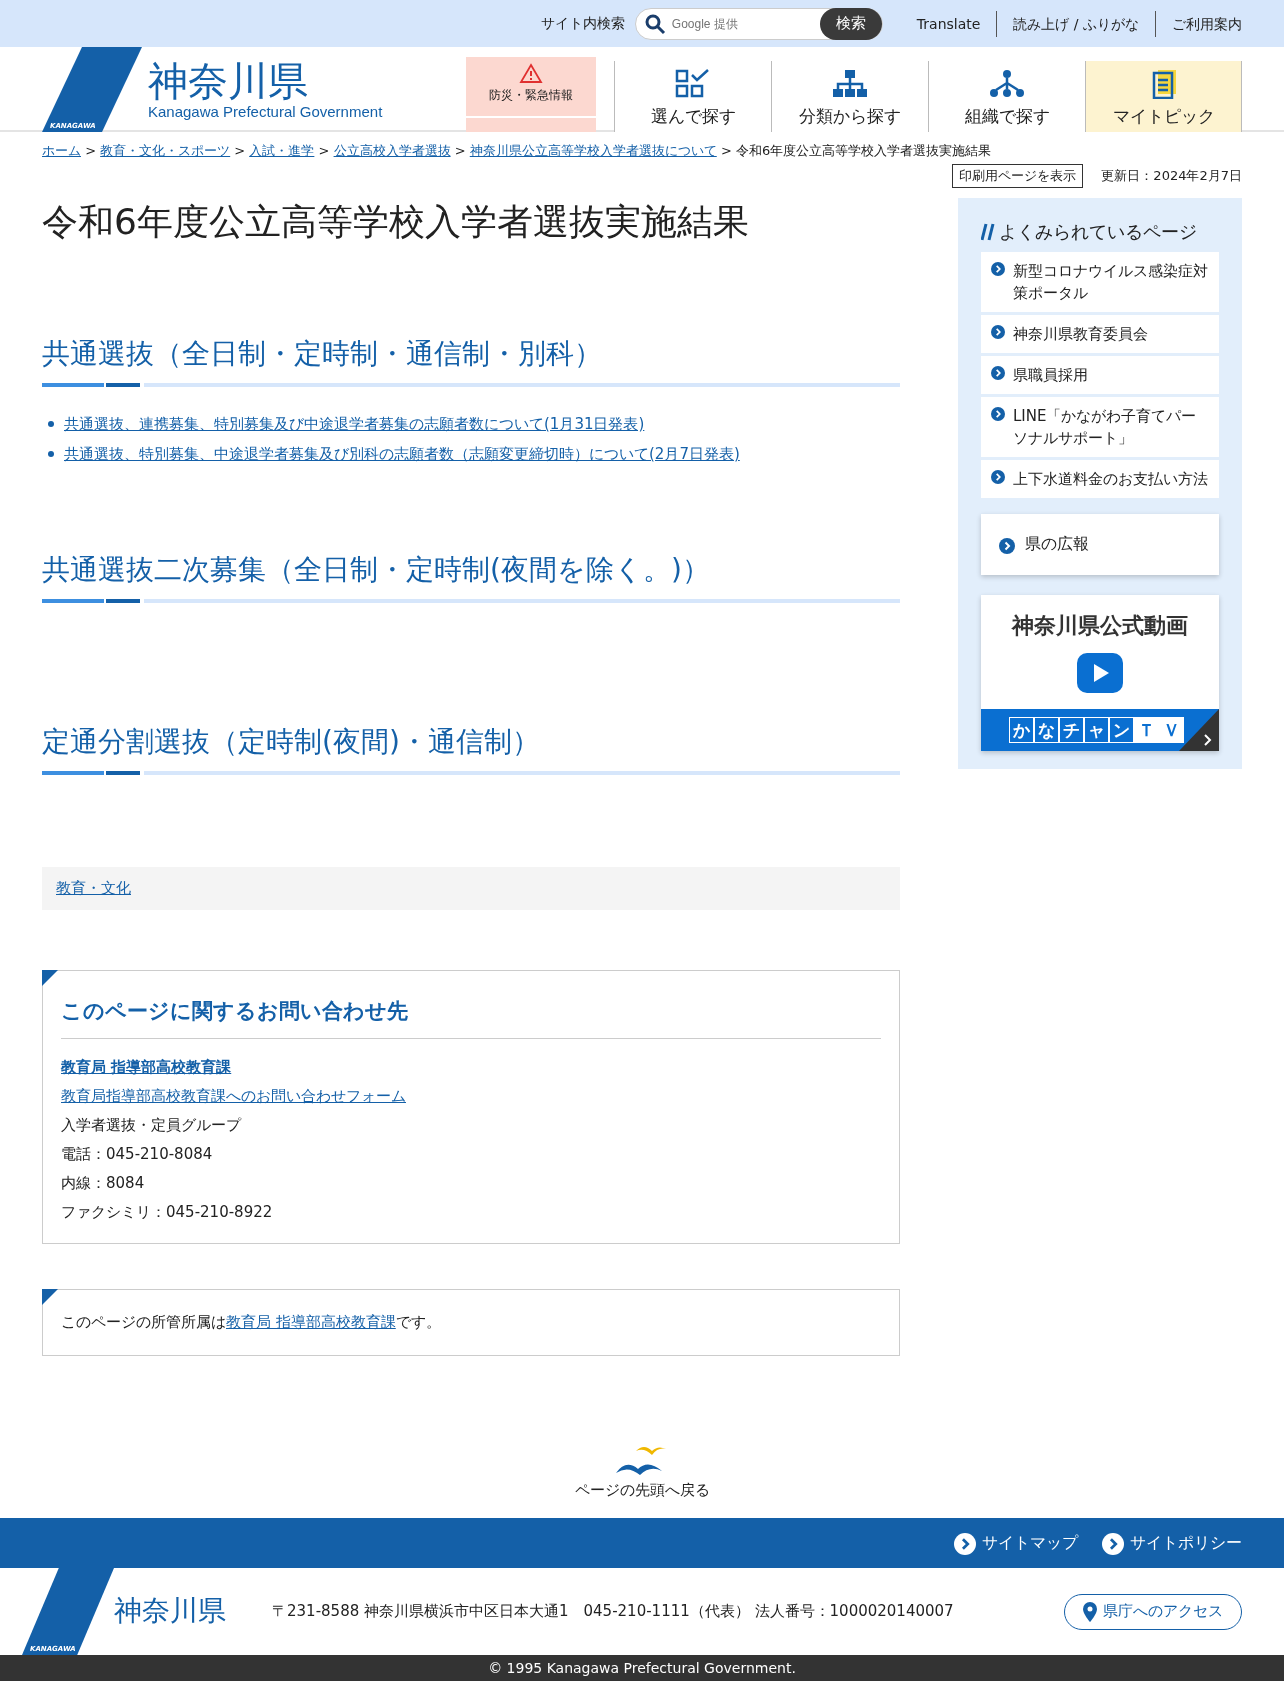  I want to click on section-heading: 共通選抜（全日制・定時制・通信制・別科）, so click(322, 354).